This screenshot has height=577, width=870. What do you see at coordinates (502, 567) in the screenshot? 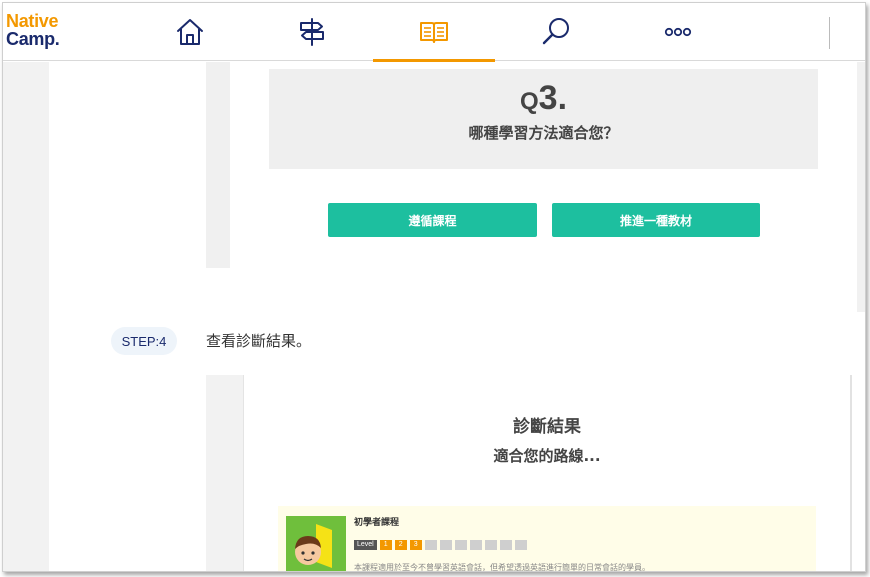
I see `course-description: 本課程適用於至今不曾學習英語會話，但希望透過英語進行簡單的日常會話的學員。` at bounding box center [502, 567].